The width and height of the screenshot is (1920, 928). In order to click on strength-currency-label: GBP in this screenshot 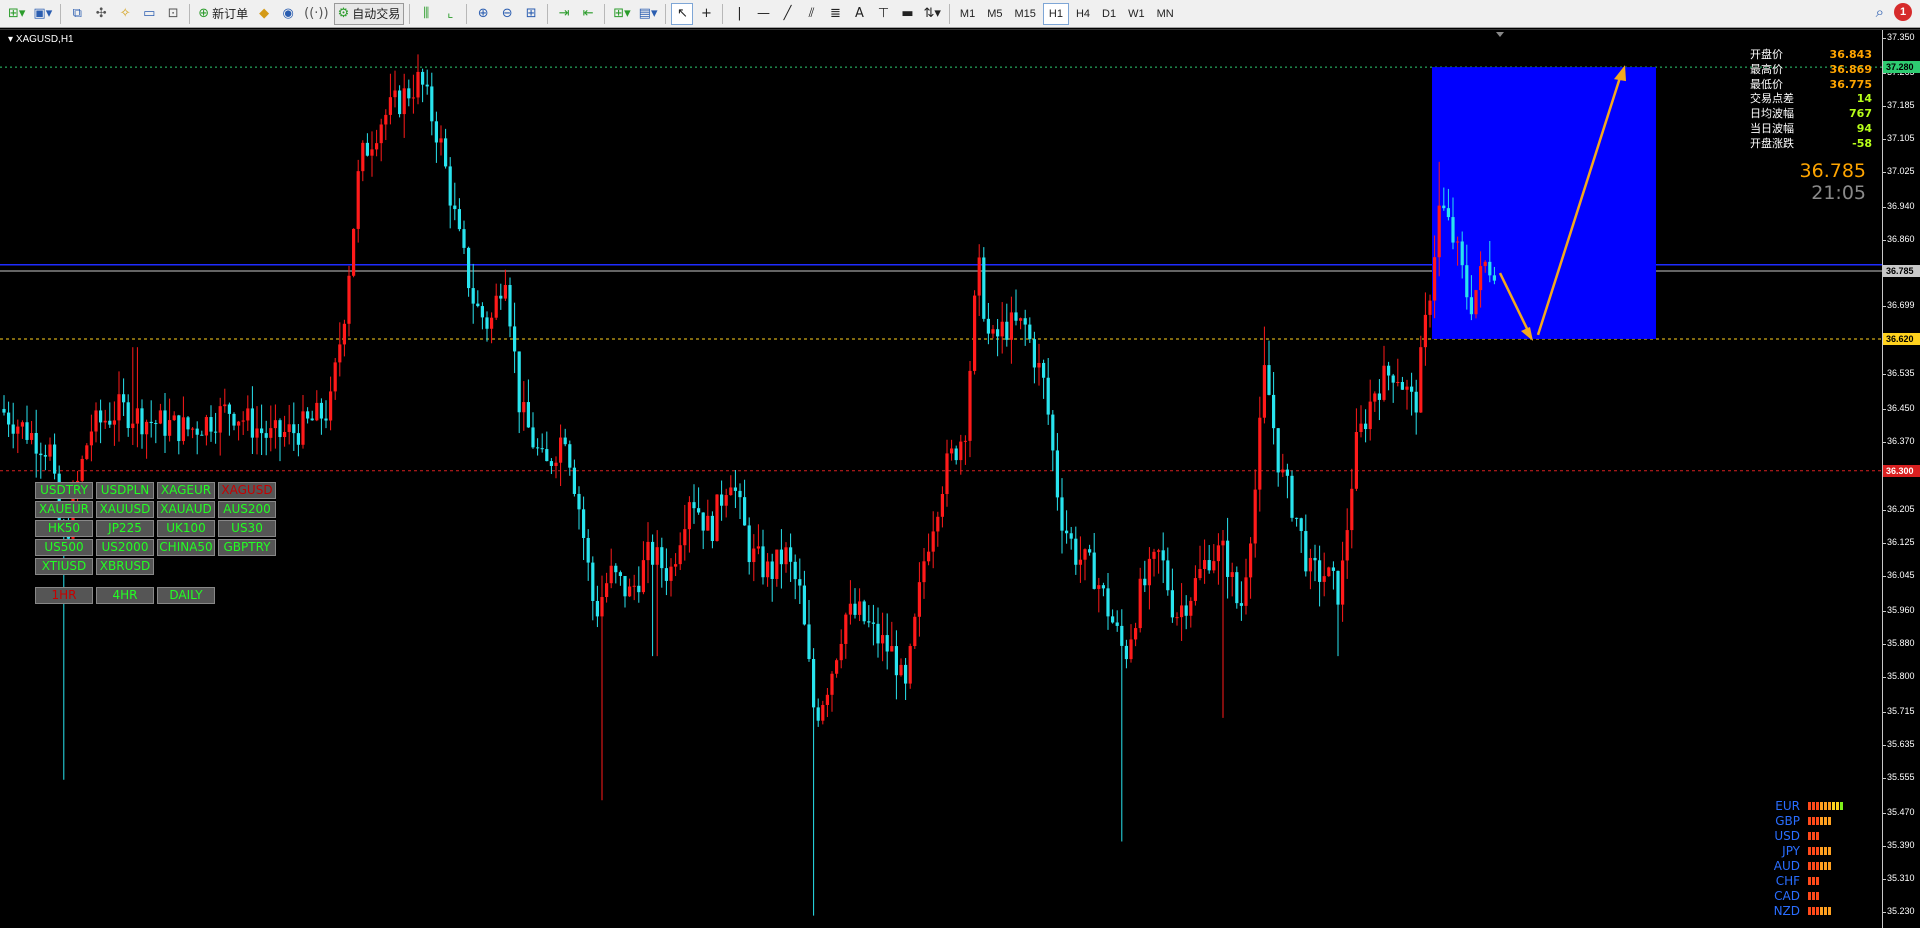, I will do `click(1787, 820)`.